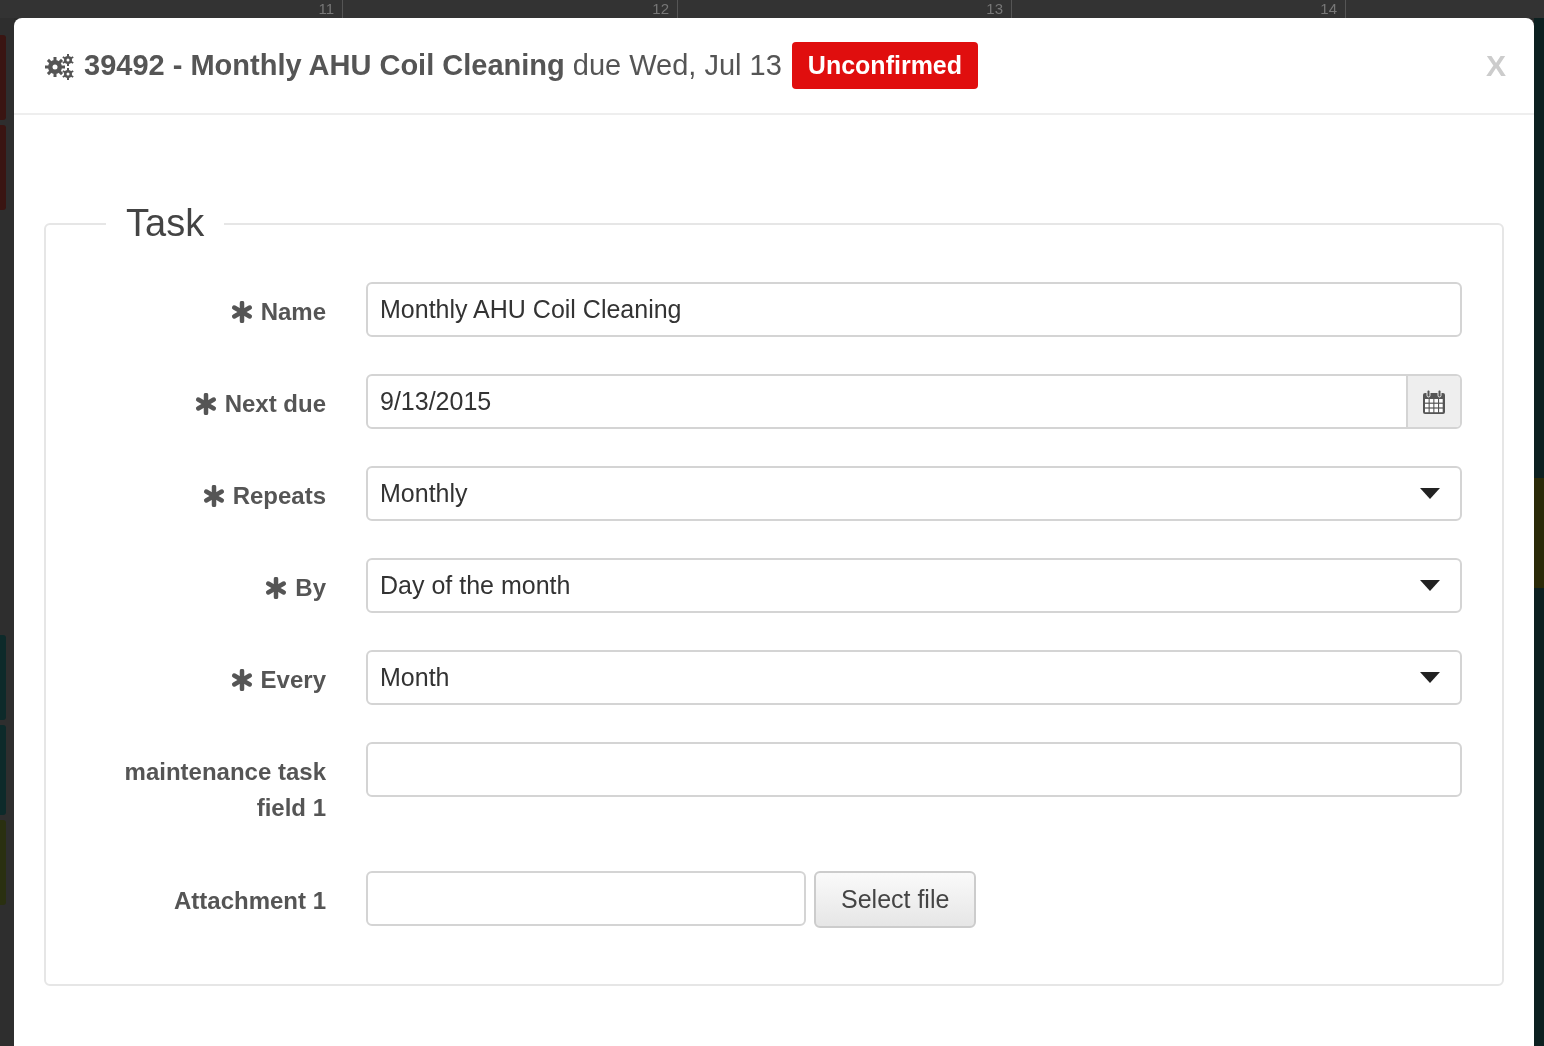 This screenshot has height=1046, width=1544. Describe the element at coordinates (60, 65) in the screenshot. I see `gears-icon` at that location.